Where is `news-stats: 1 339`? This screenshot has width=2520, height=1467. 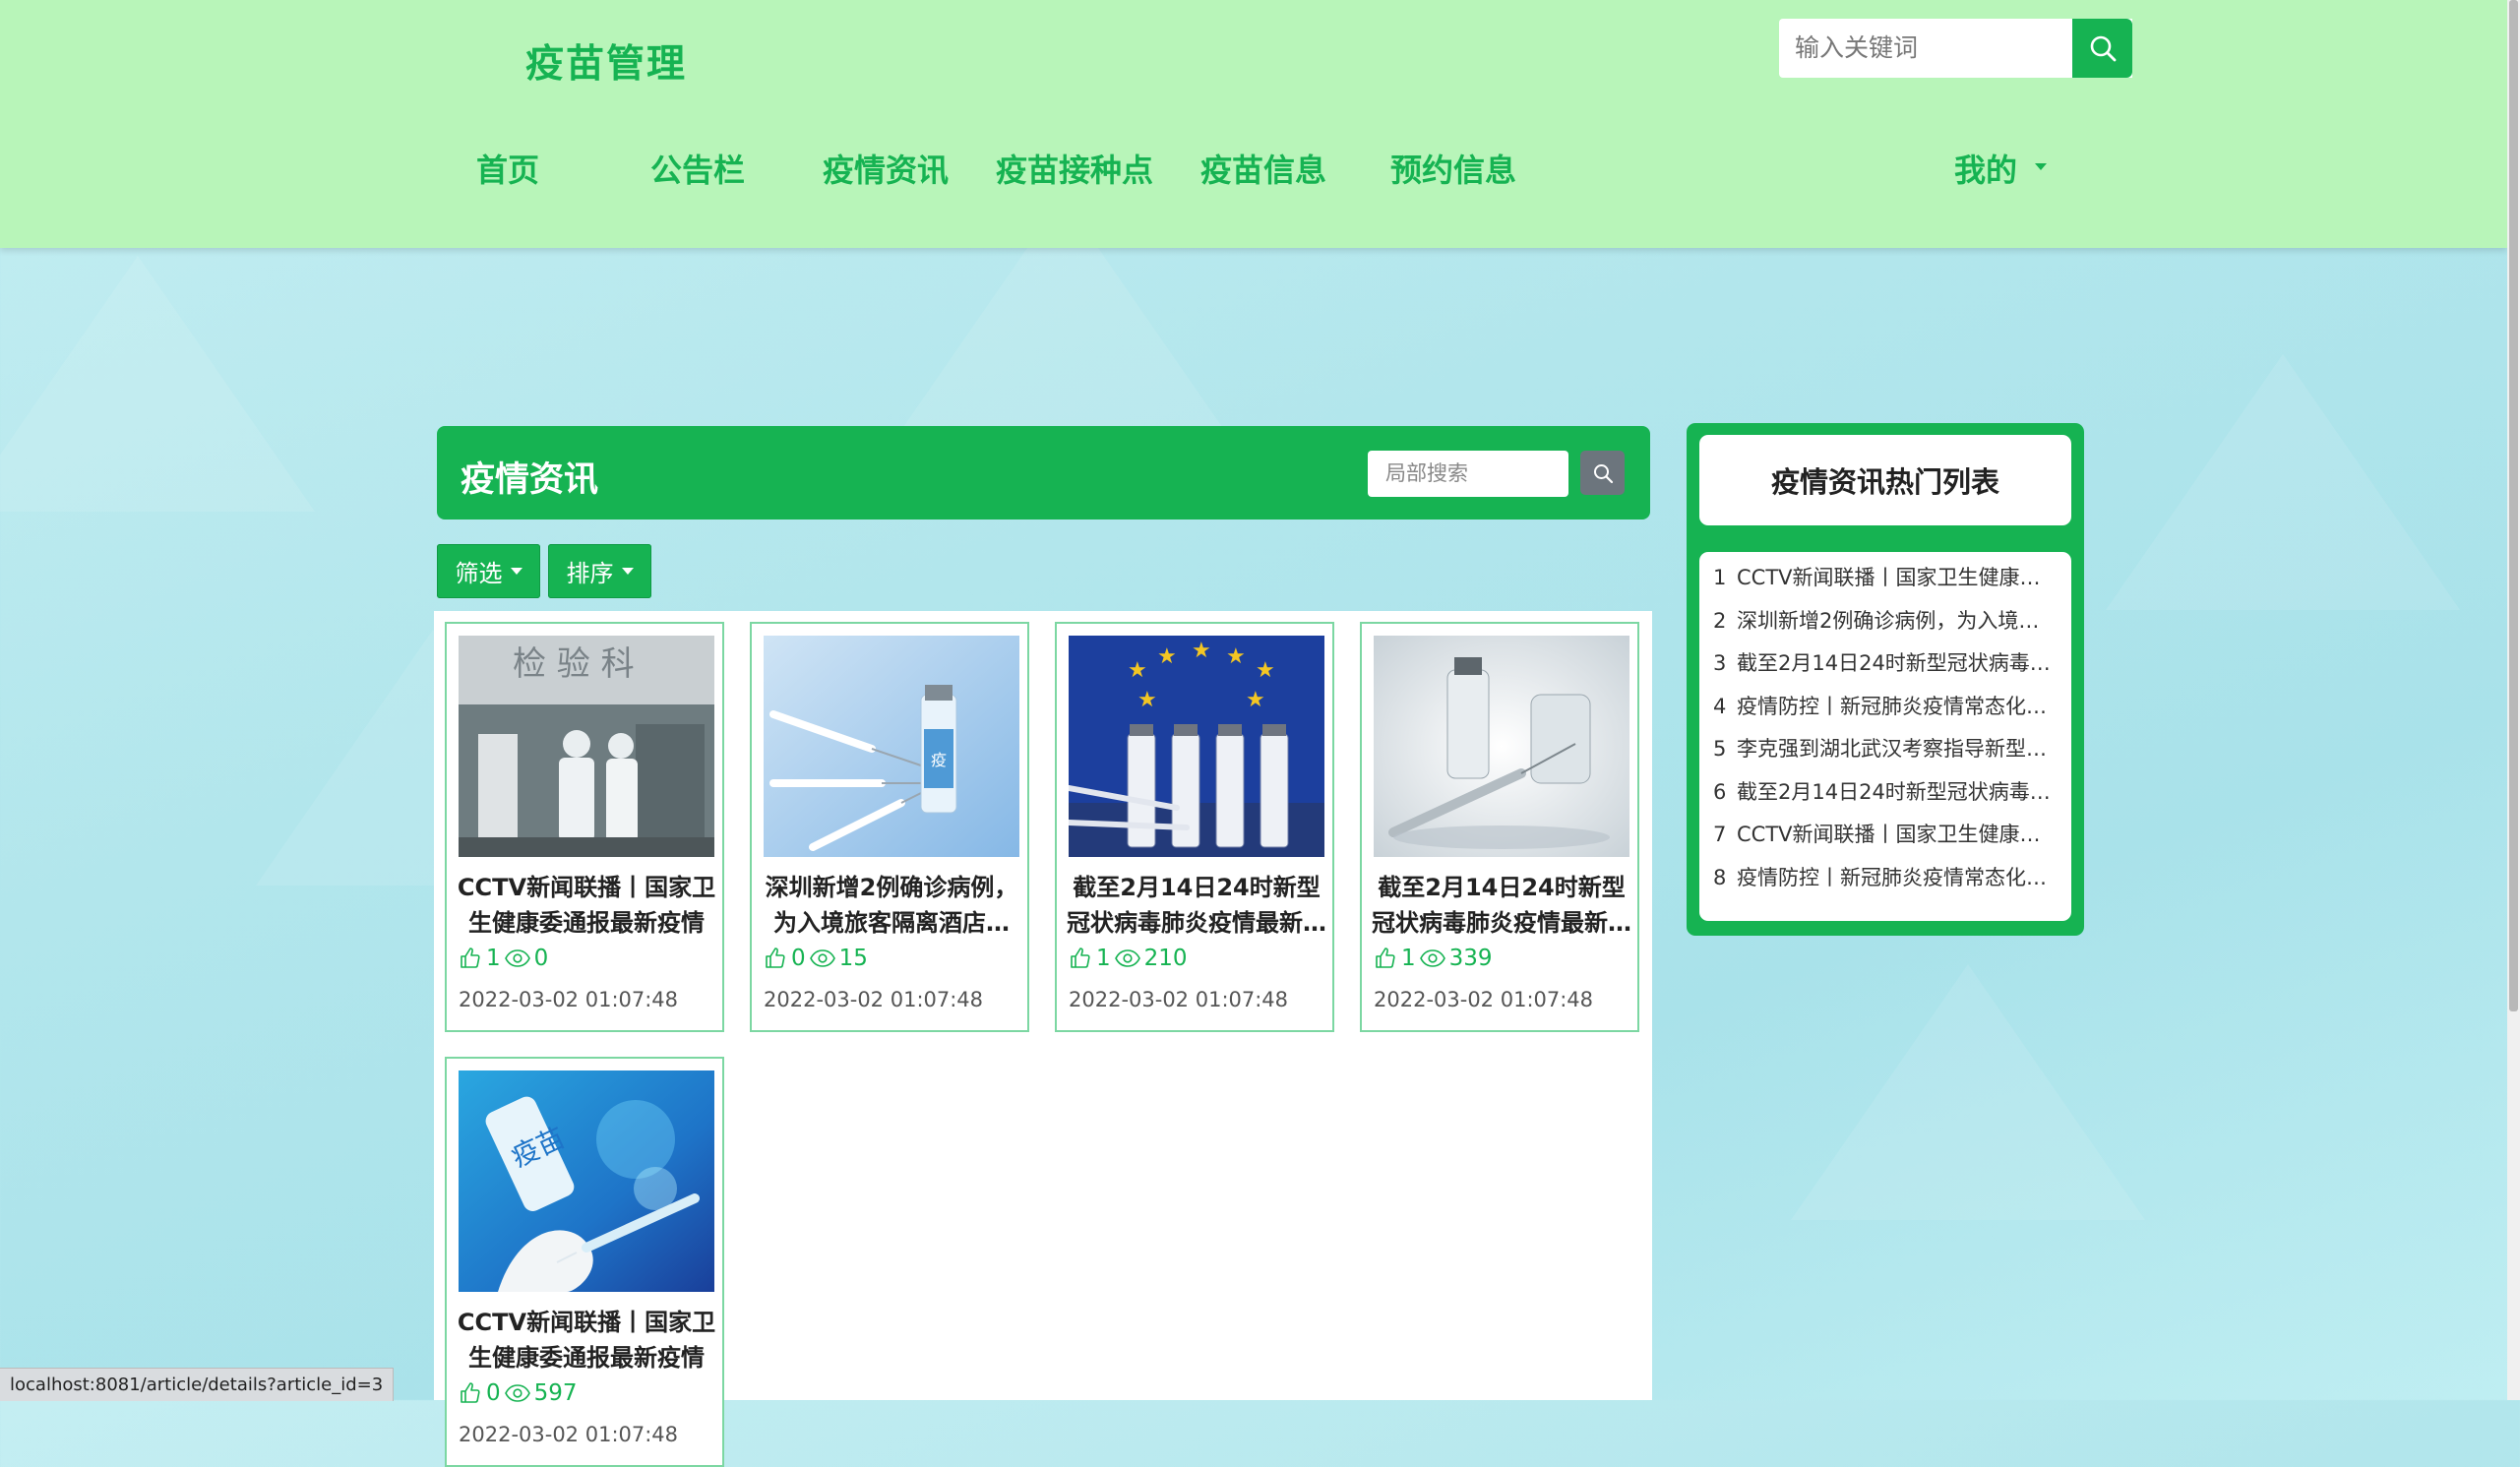 news-stats: 1 339 is located at coordinates (1433, 958).